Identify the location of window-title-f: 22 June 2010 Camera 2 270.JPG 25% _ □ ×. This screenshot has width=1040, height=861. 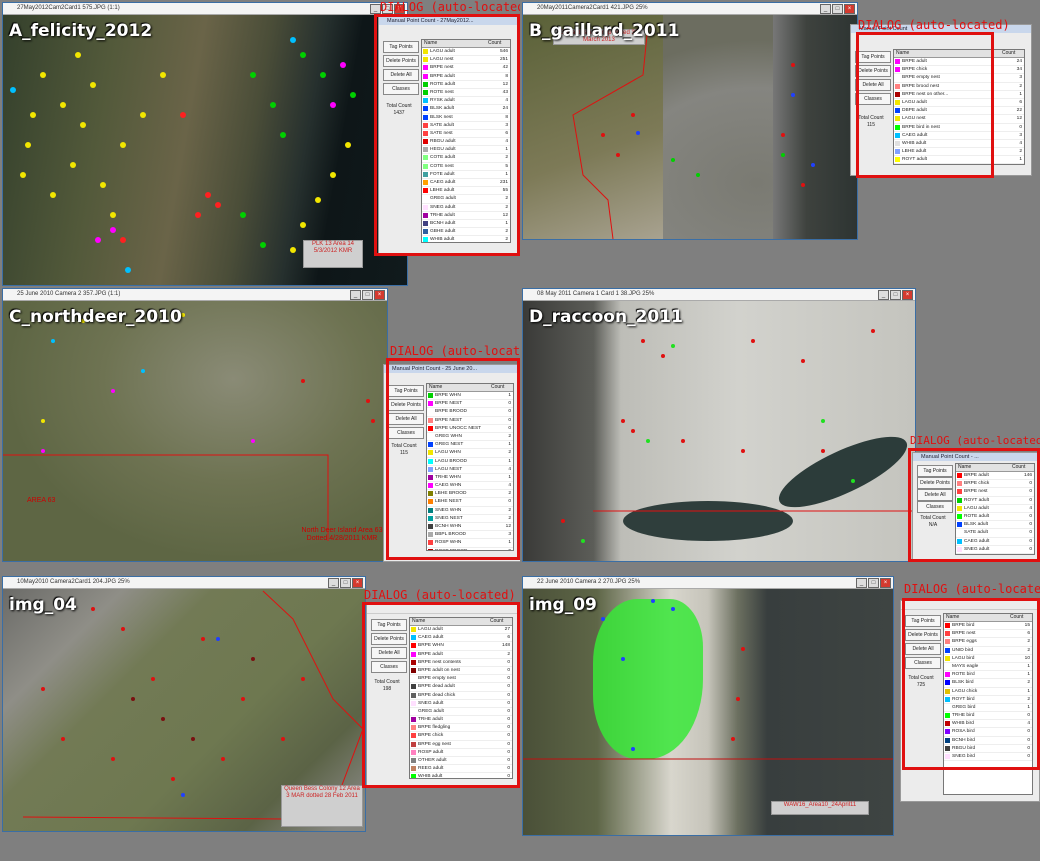
(708, 583).